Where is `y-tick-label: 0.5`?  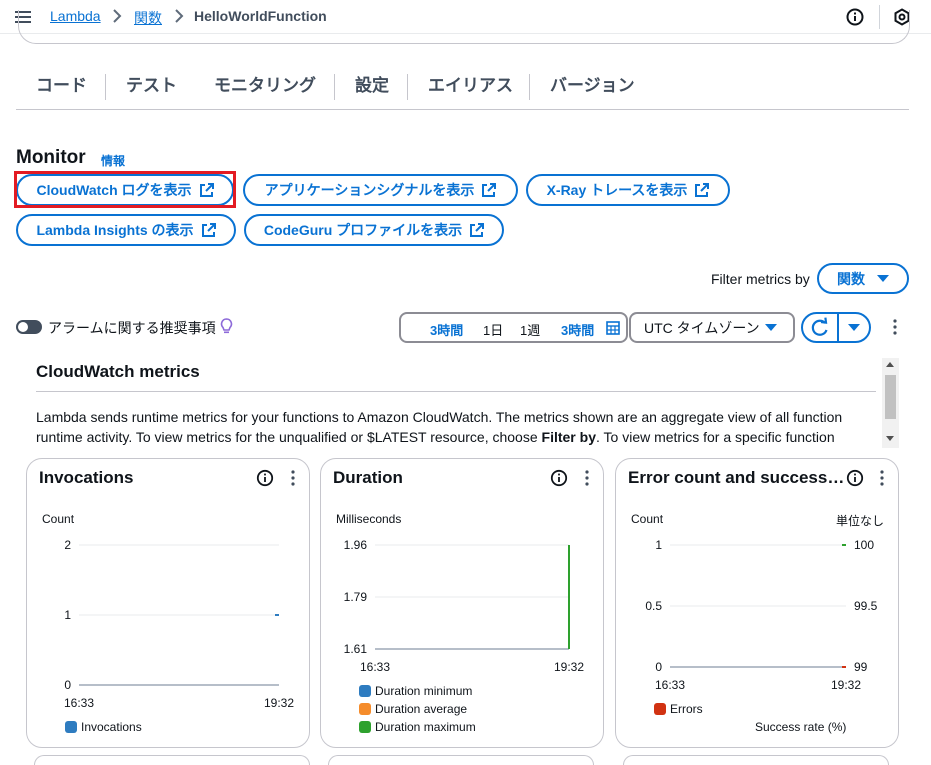
y-tick-label: 0.5 is located at coordinates (653, 606).